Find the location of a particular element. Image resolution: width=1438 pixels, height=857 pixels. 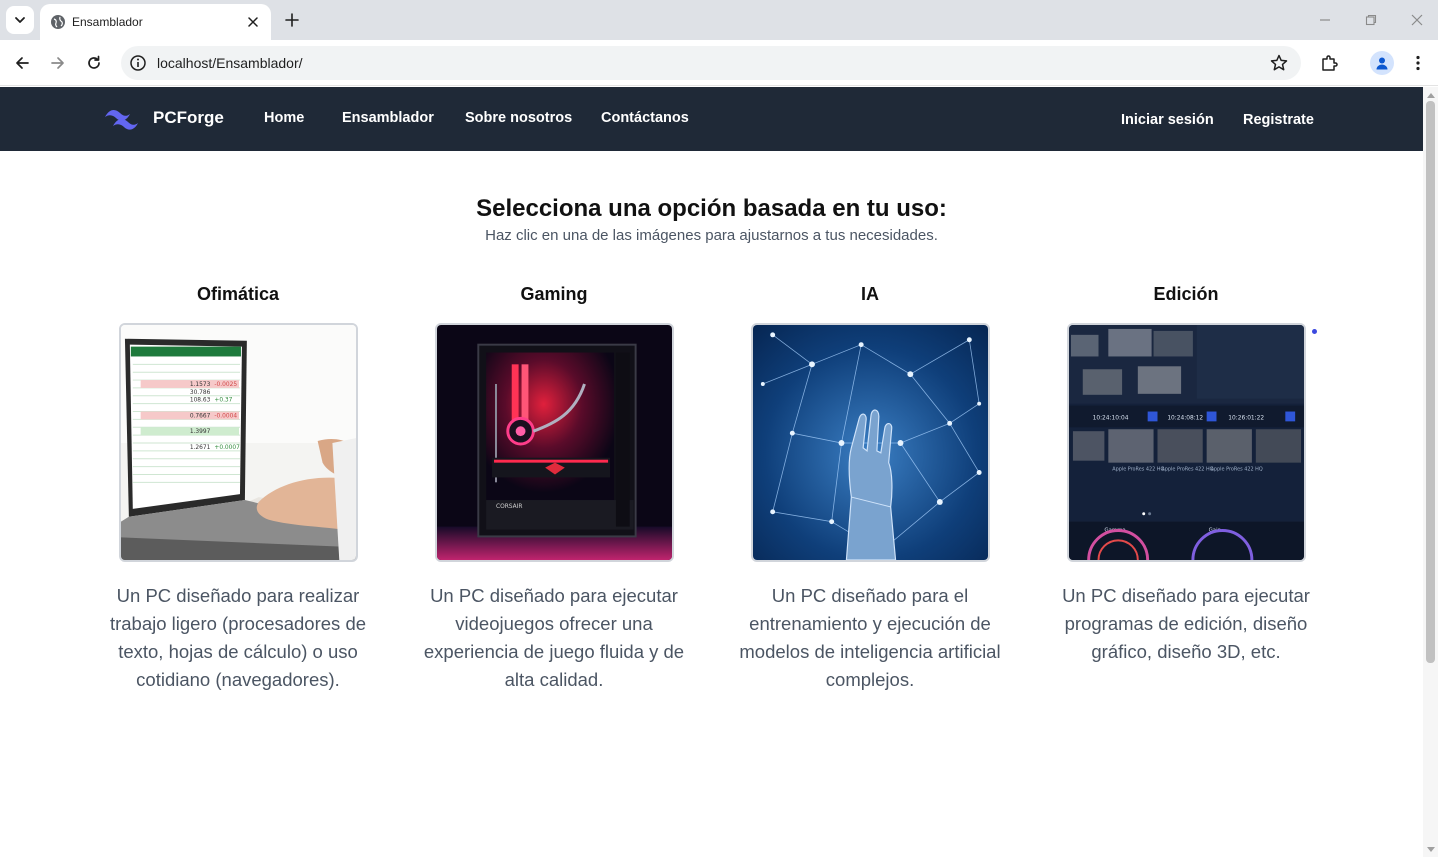

svg-text: 10:24:08:12 is located at coordinates (1185, 418).